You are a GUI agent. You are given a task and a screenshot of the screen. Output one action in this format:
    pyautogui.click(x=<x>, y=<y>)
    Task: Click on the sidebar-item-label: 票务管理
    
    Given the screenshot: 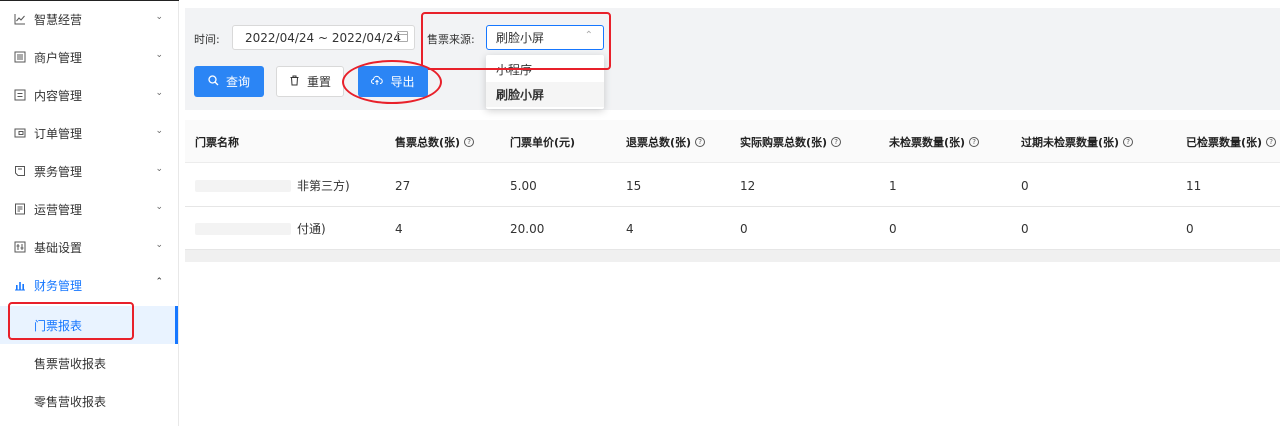 What is the action you would take?
    pyautogui.click(x=58, y=171)
    